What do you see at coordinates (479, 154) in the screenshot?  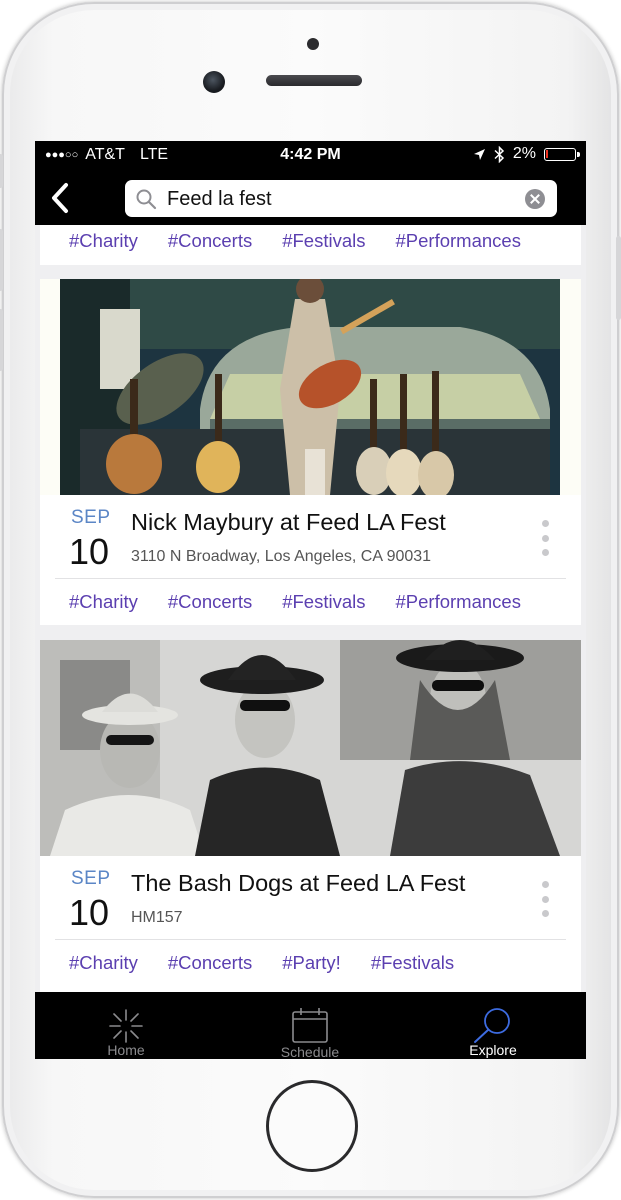 I see `location-arrow-icon` at bounding box center [479, 154].